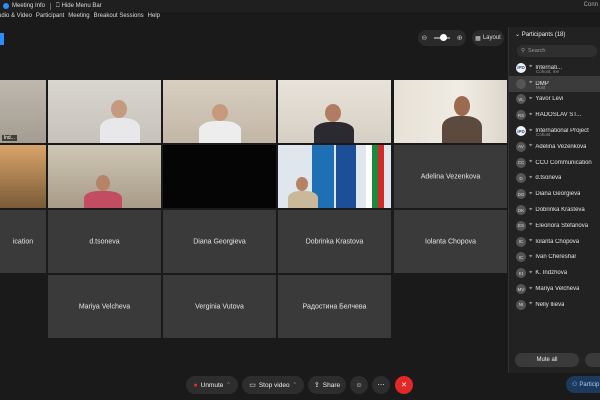  Describe the element at coordinates (50, 18) in the screenshot. I see `menu-participant: Participant` at that location.